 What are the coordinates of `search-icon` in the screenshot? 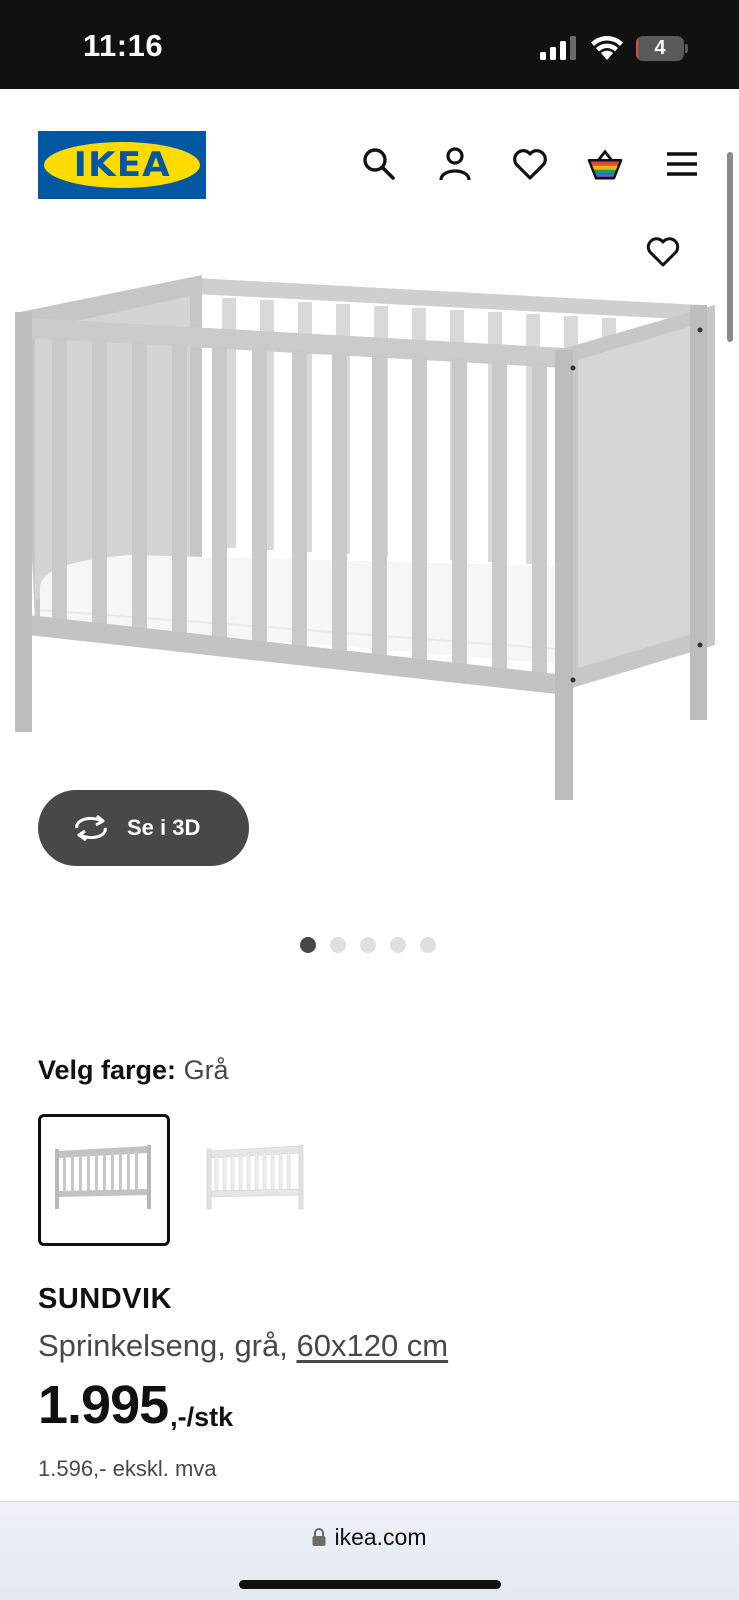 It's located at (379, 164).